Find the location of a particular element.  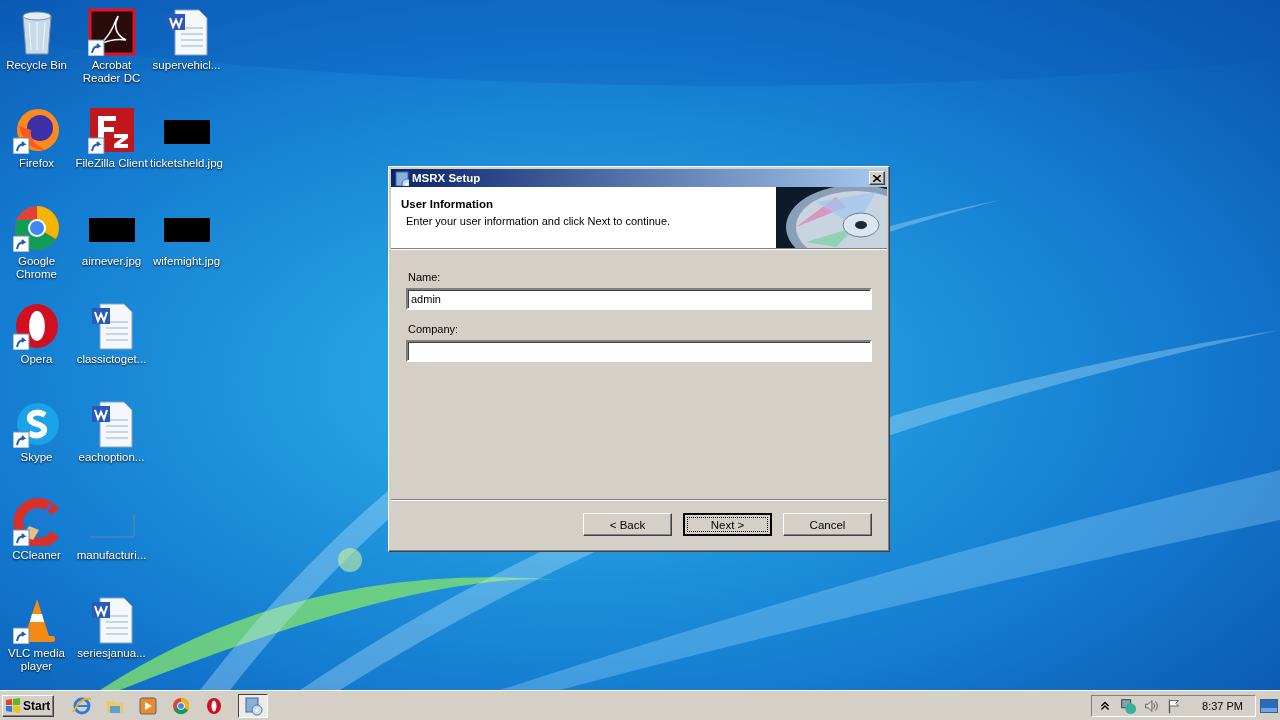

network-icon is located at coordinates (1128, 705).